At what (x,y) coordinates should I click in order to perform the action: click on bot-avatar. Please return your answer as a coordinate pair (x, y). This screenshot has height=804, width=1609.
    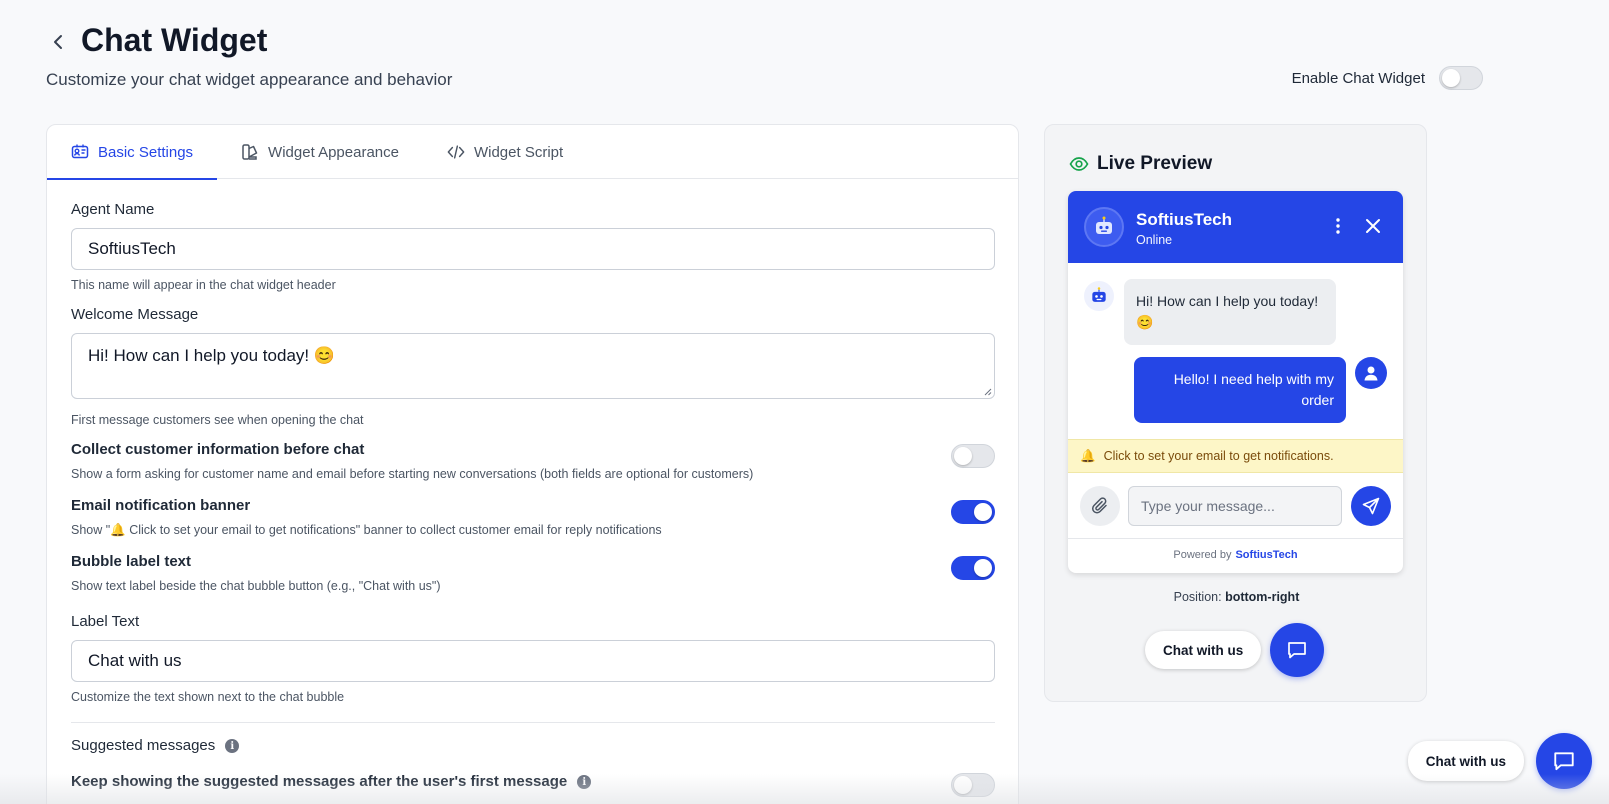
    Looking at the image, I should click on (1099, 296).